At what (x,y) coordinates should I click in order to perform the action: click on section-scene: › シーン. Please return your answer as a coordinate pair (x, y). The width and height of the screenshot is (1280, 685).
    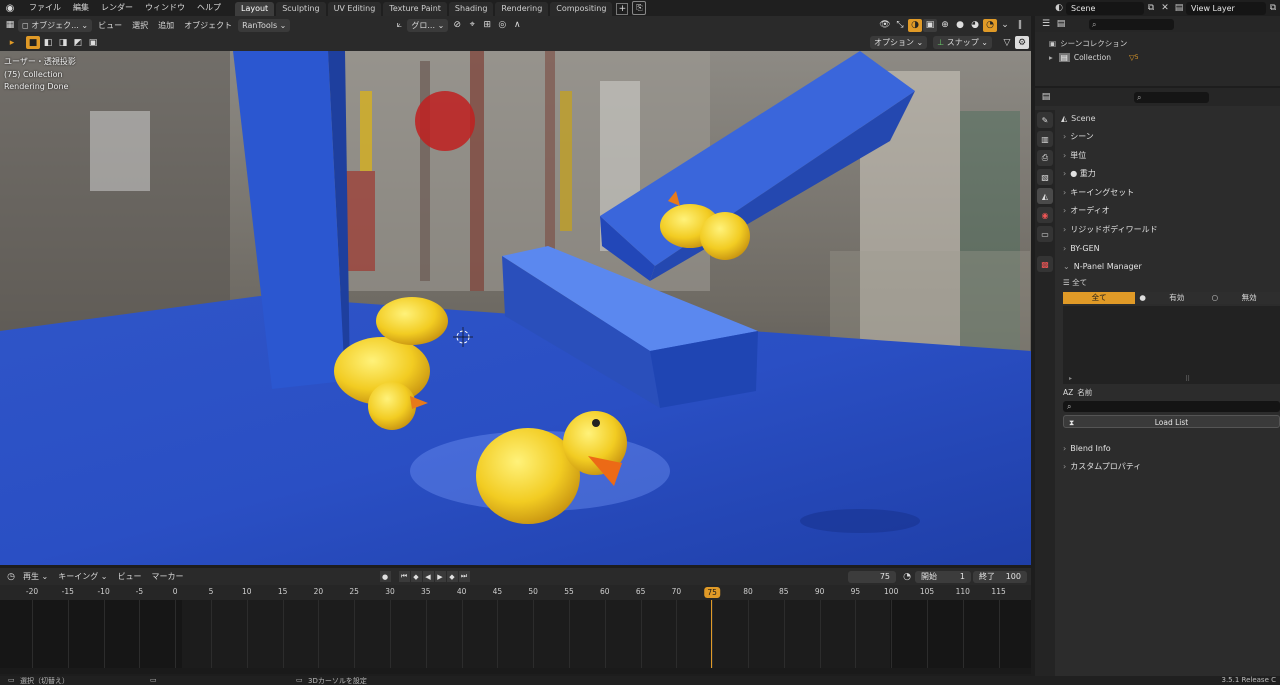
    Looking at the image, I should click on (1169, 137).